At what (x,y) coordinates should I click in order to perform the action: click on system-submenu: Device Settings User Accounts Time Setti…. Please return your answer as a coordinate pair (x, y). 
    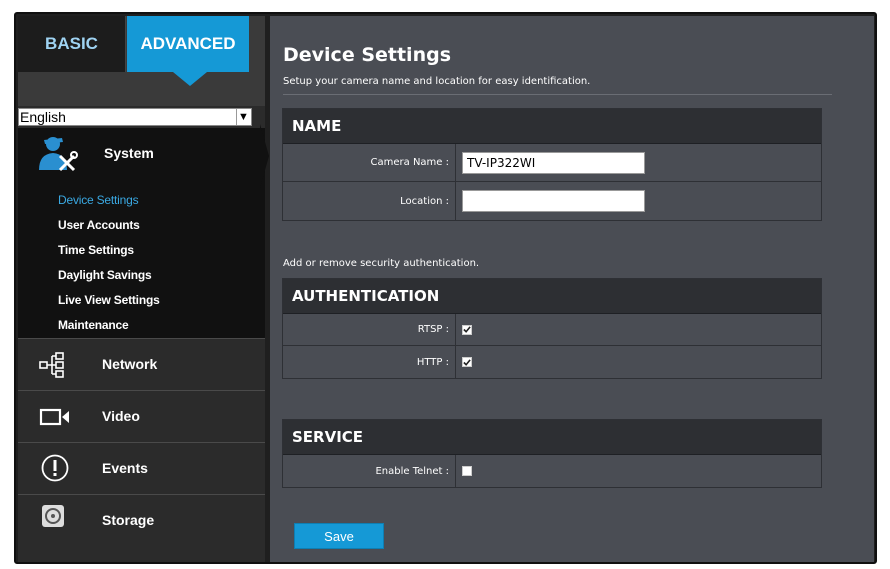
    Looking at the image, I should click on (109, 263).